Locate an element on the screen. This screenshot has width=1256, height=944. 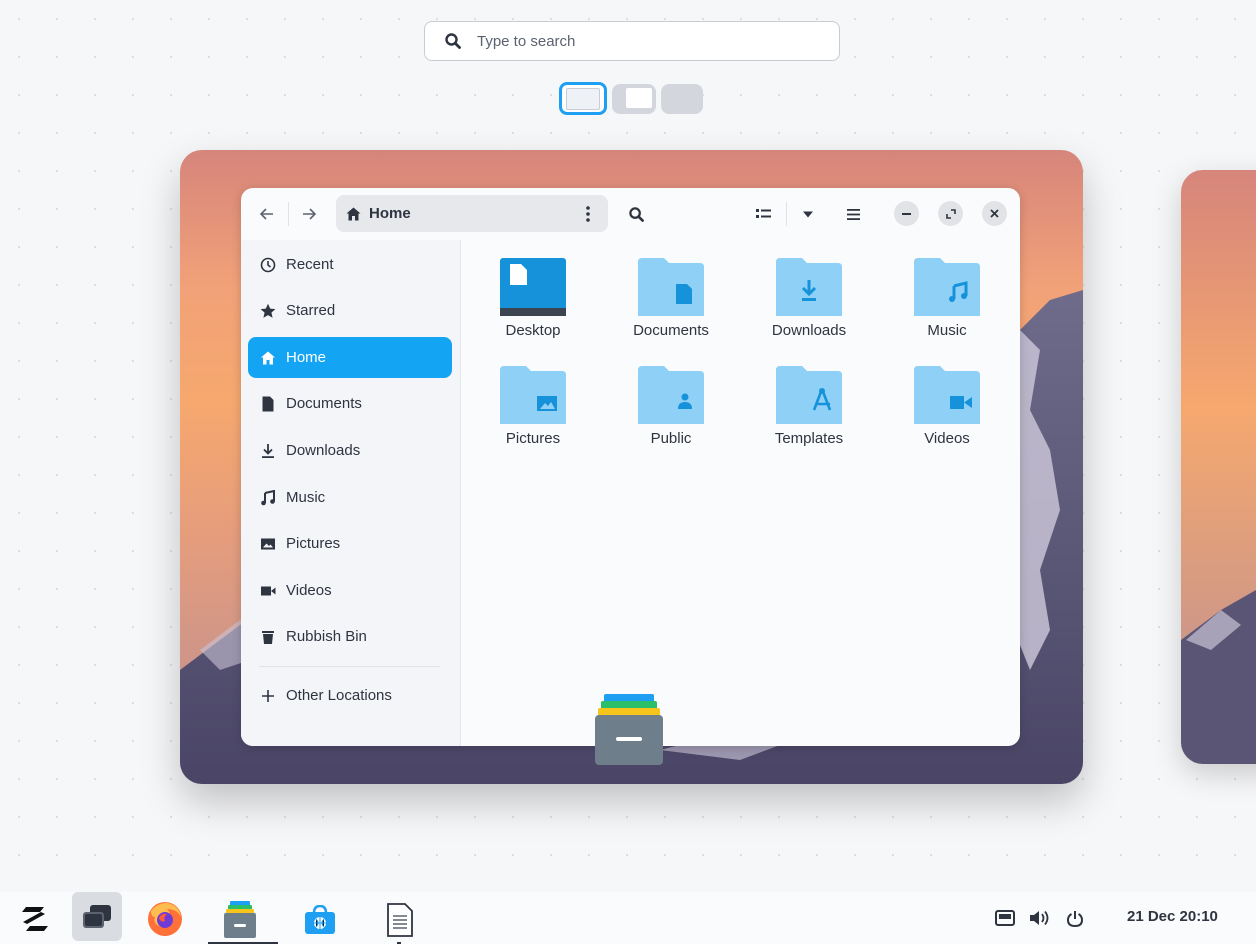
zorin-menu-button is located at coordinates (35, 919).